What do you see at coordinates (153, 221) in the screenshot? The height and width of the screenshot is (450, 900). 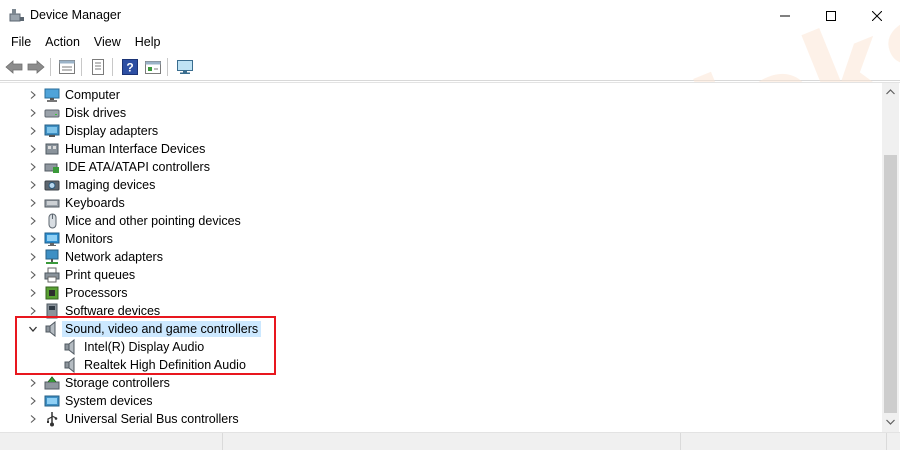 I see `tree-category-label: Mice and other pointing devices` at bounding box center [153, 221].